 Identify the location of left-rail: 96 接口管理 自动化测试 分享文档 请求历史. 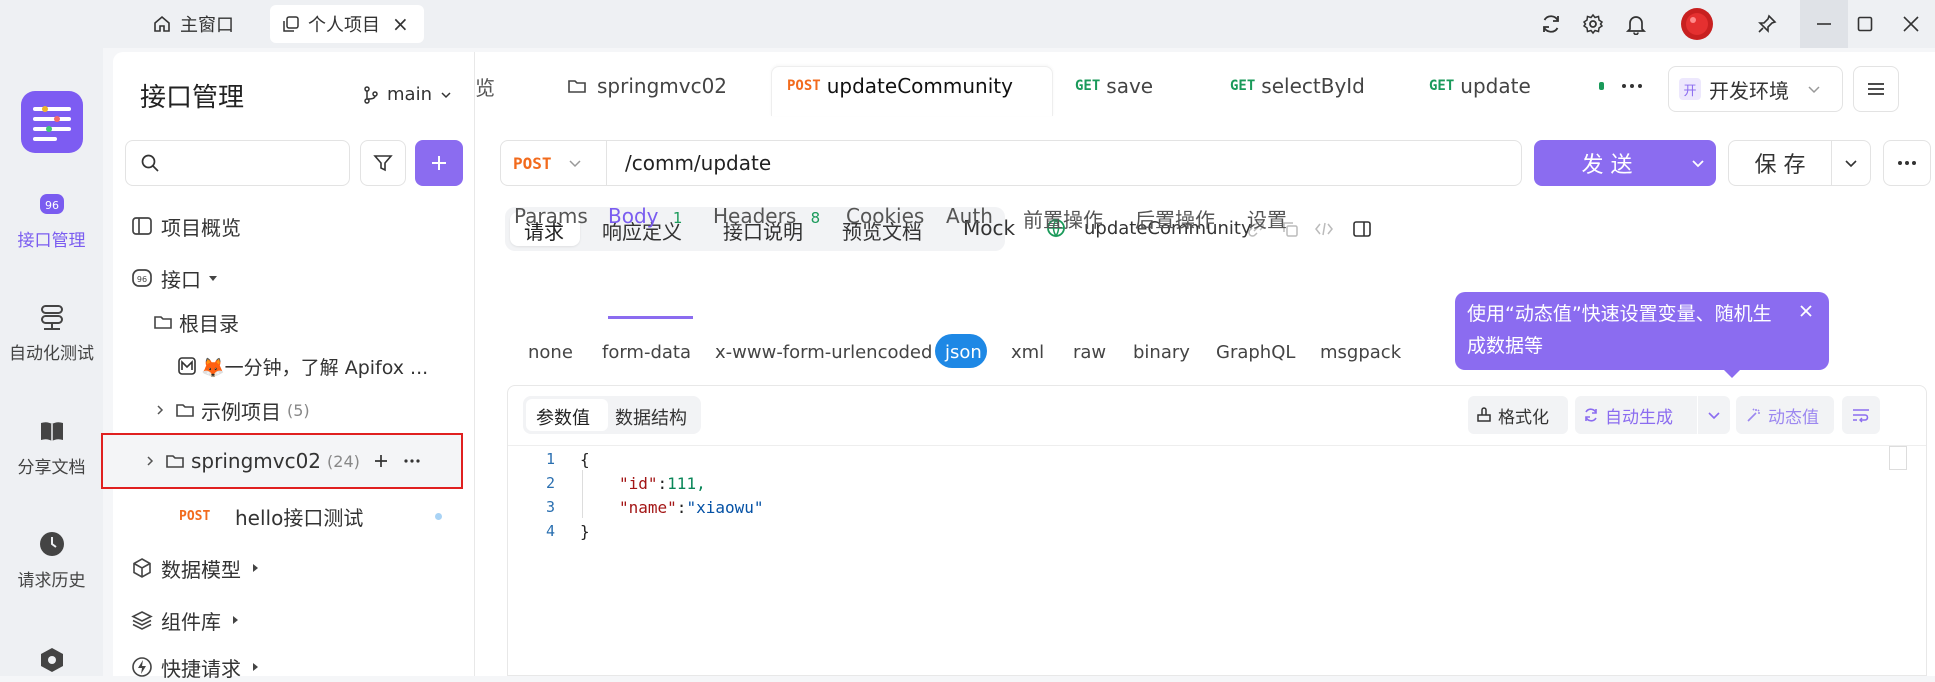
(51, 362).